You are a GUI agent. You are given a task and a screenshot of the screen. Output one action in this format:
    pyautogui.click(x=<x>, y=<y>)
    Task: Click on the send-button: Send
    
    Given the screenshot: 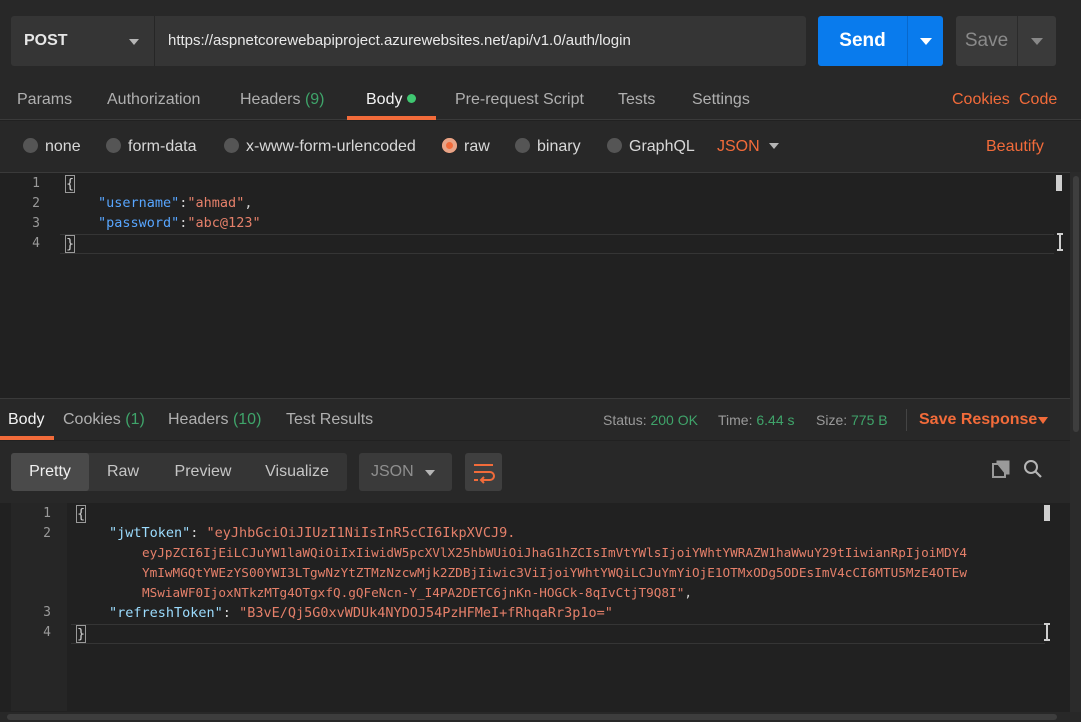 What is the action you would take?
    pyautogui.click(x=862, y=41)
    